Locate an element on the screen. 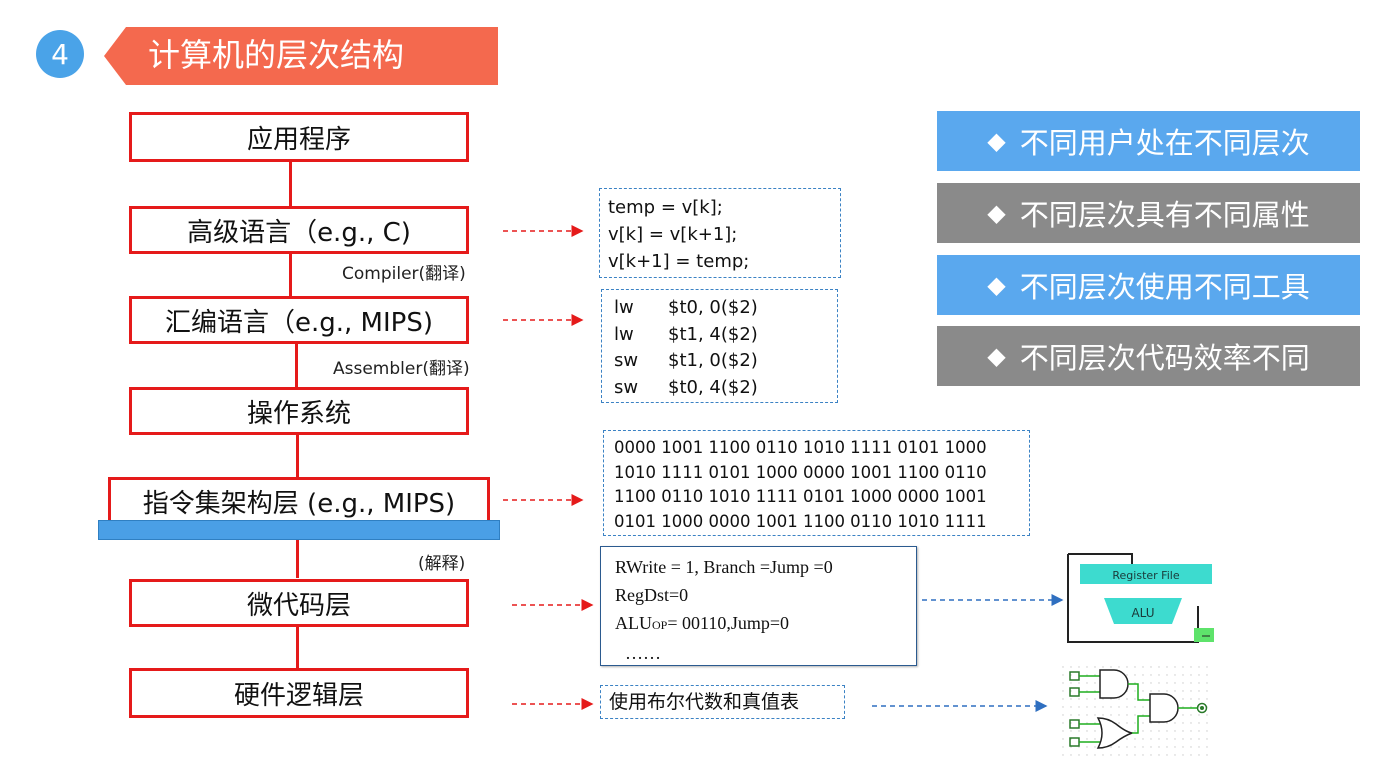  code-line: 1100 0110 1010 1111 0101 1000 0000 1001 is located at coordinates (800, 496).